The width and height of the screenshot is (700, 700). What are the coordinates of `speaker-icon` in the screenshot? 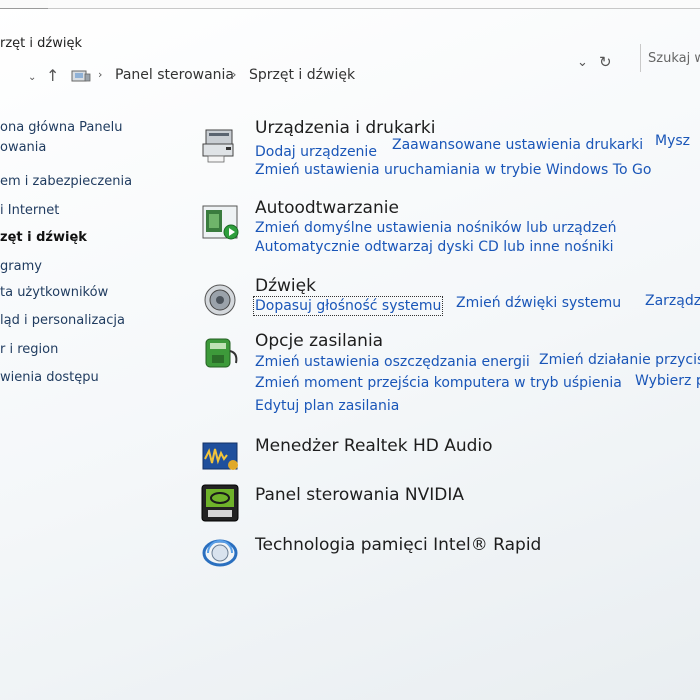 It's located at (220, 300).